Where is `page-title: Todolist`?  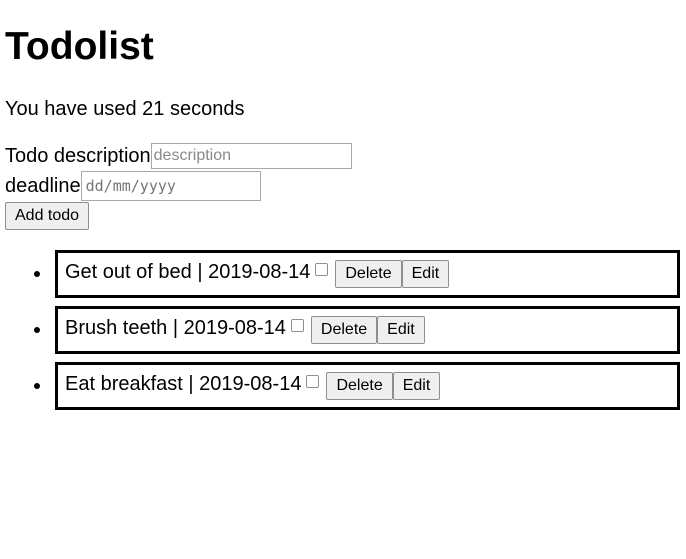
page-title: Todolist is located at coordinates (79, 46).